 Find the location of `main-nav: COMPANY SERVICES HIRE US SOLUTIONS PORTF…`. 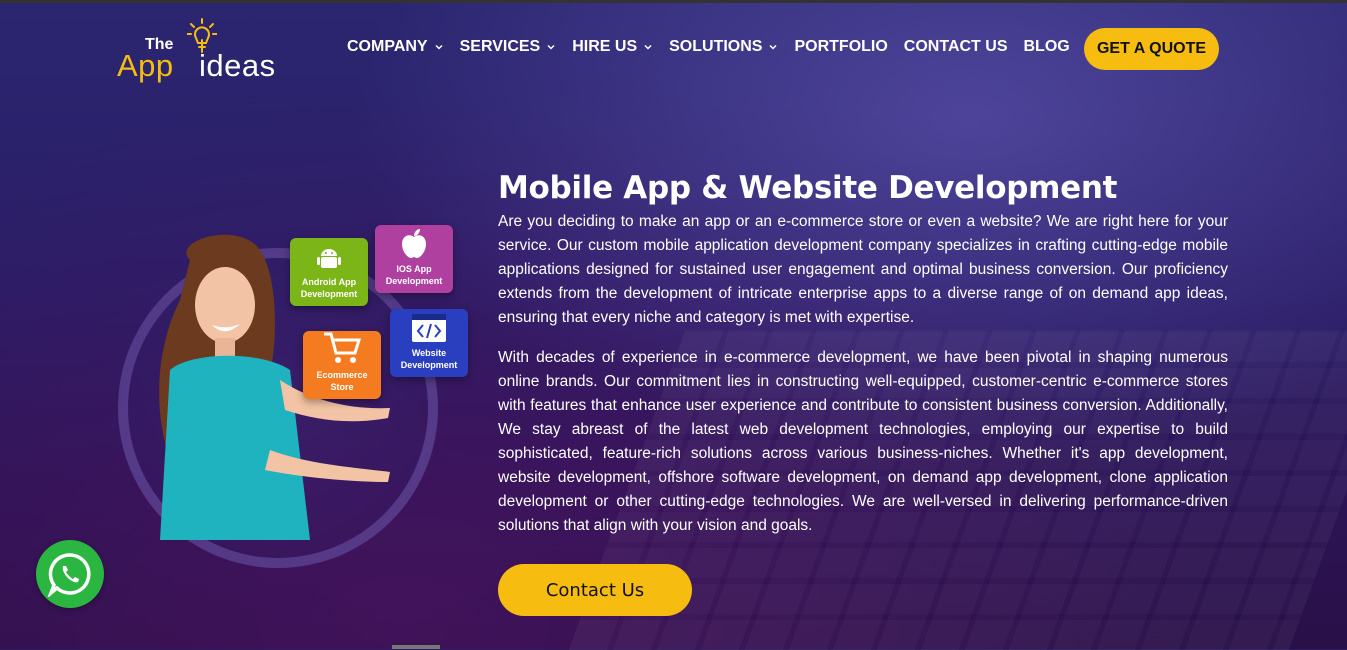

main-nav: COMPANY SERVICES HIRE US SOLUTIONS PORTF… is located at coordinates (716, 47).